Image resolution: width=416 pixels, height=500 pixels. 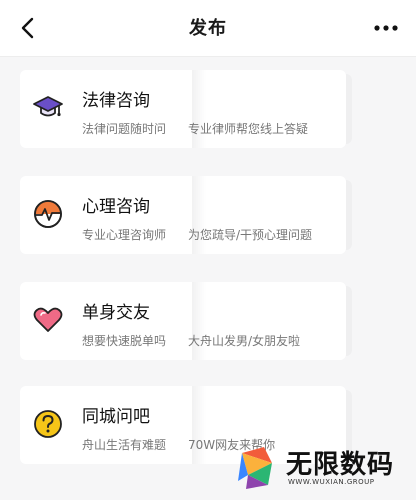 What do you see at coordinates (124, 445) in the screenshot?
I see `card-subtitle-left: 舟山生活有难题` at bounding box center [124, 445].